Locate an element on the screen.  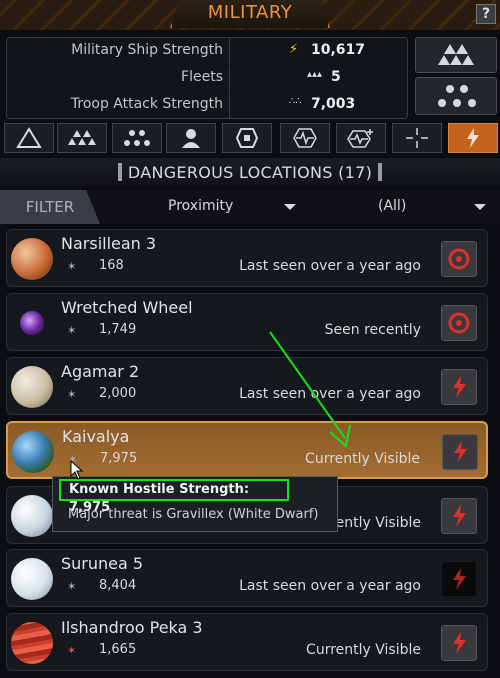
tab-triangle is located at coordinates (29, 138).